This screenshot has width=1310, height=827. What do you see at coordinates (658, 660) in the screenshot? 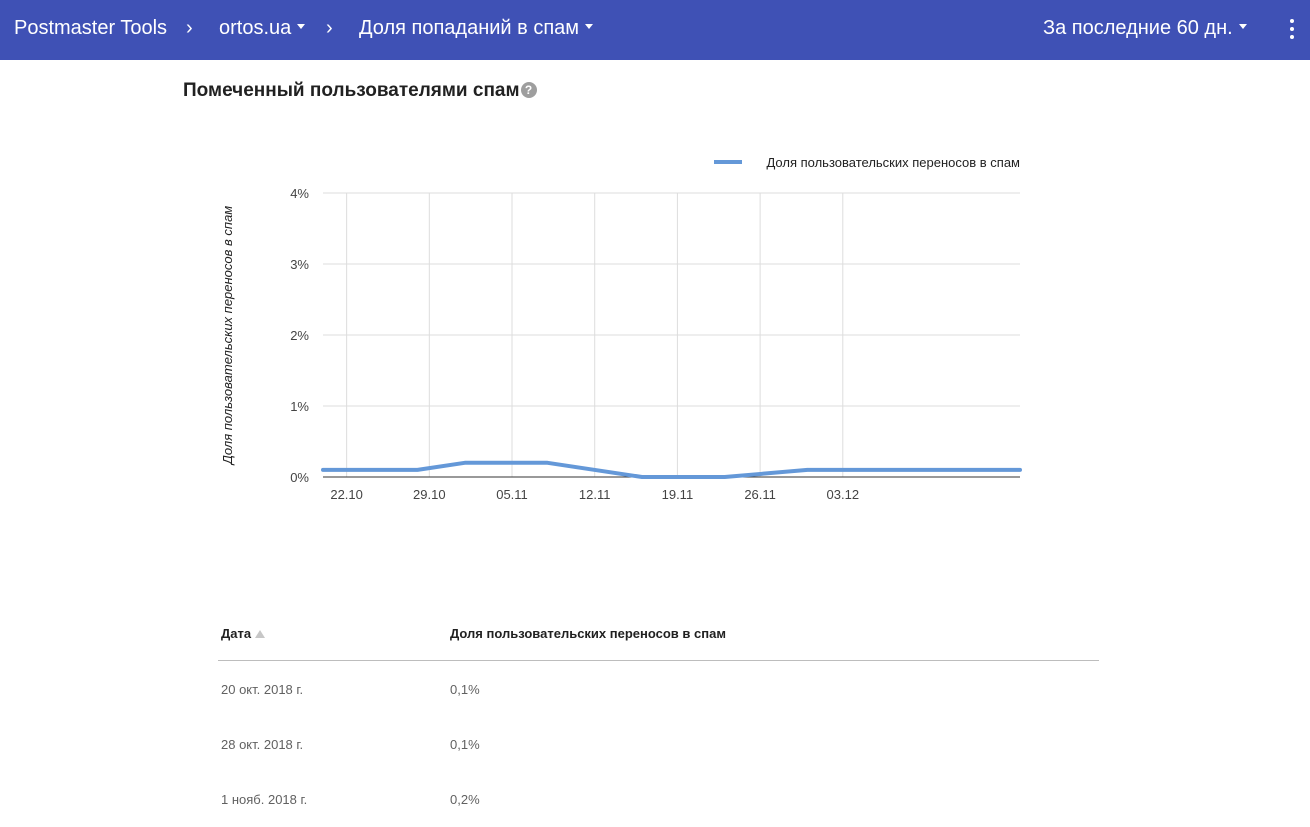
I see `table-header-divider` at bounding box center [658, 660].